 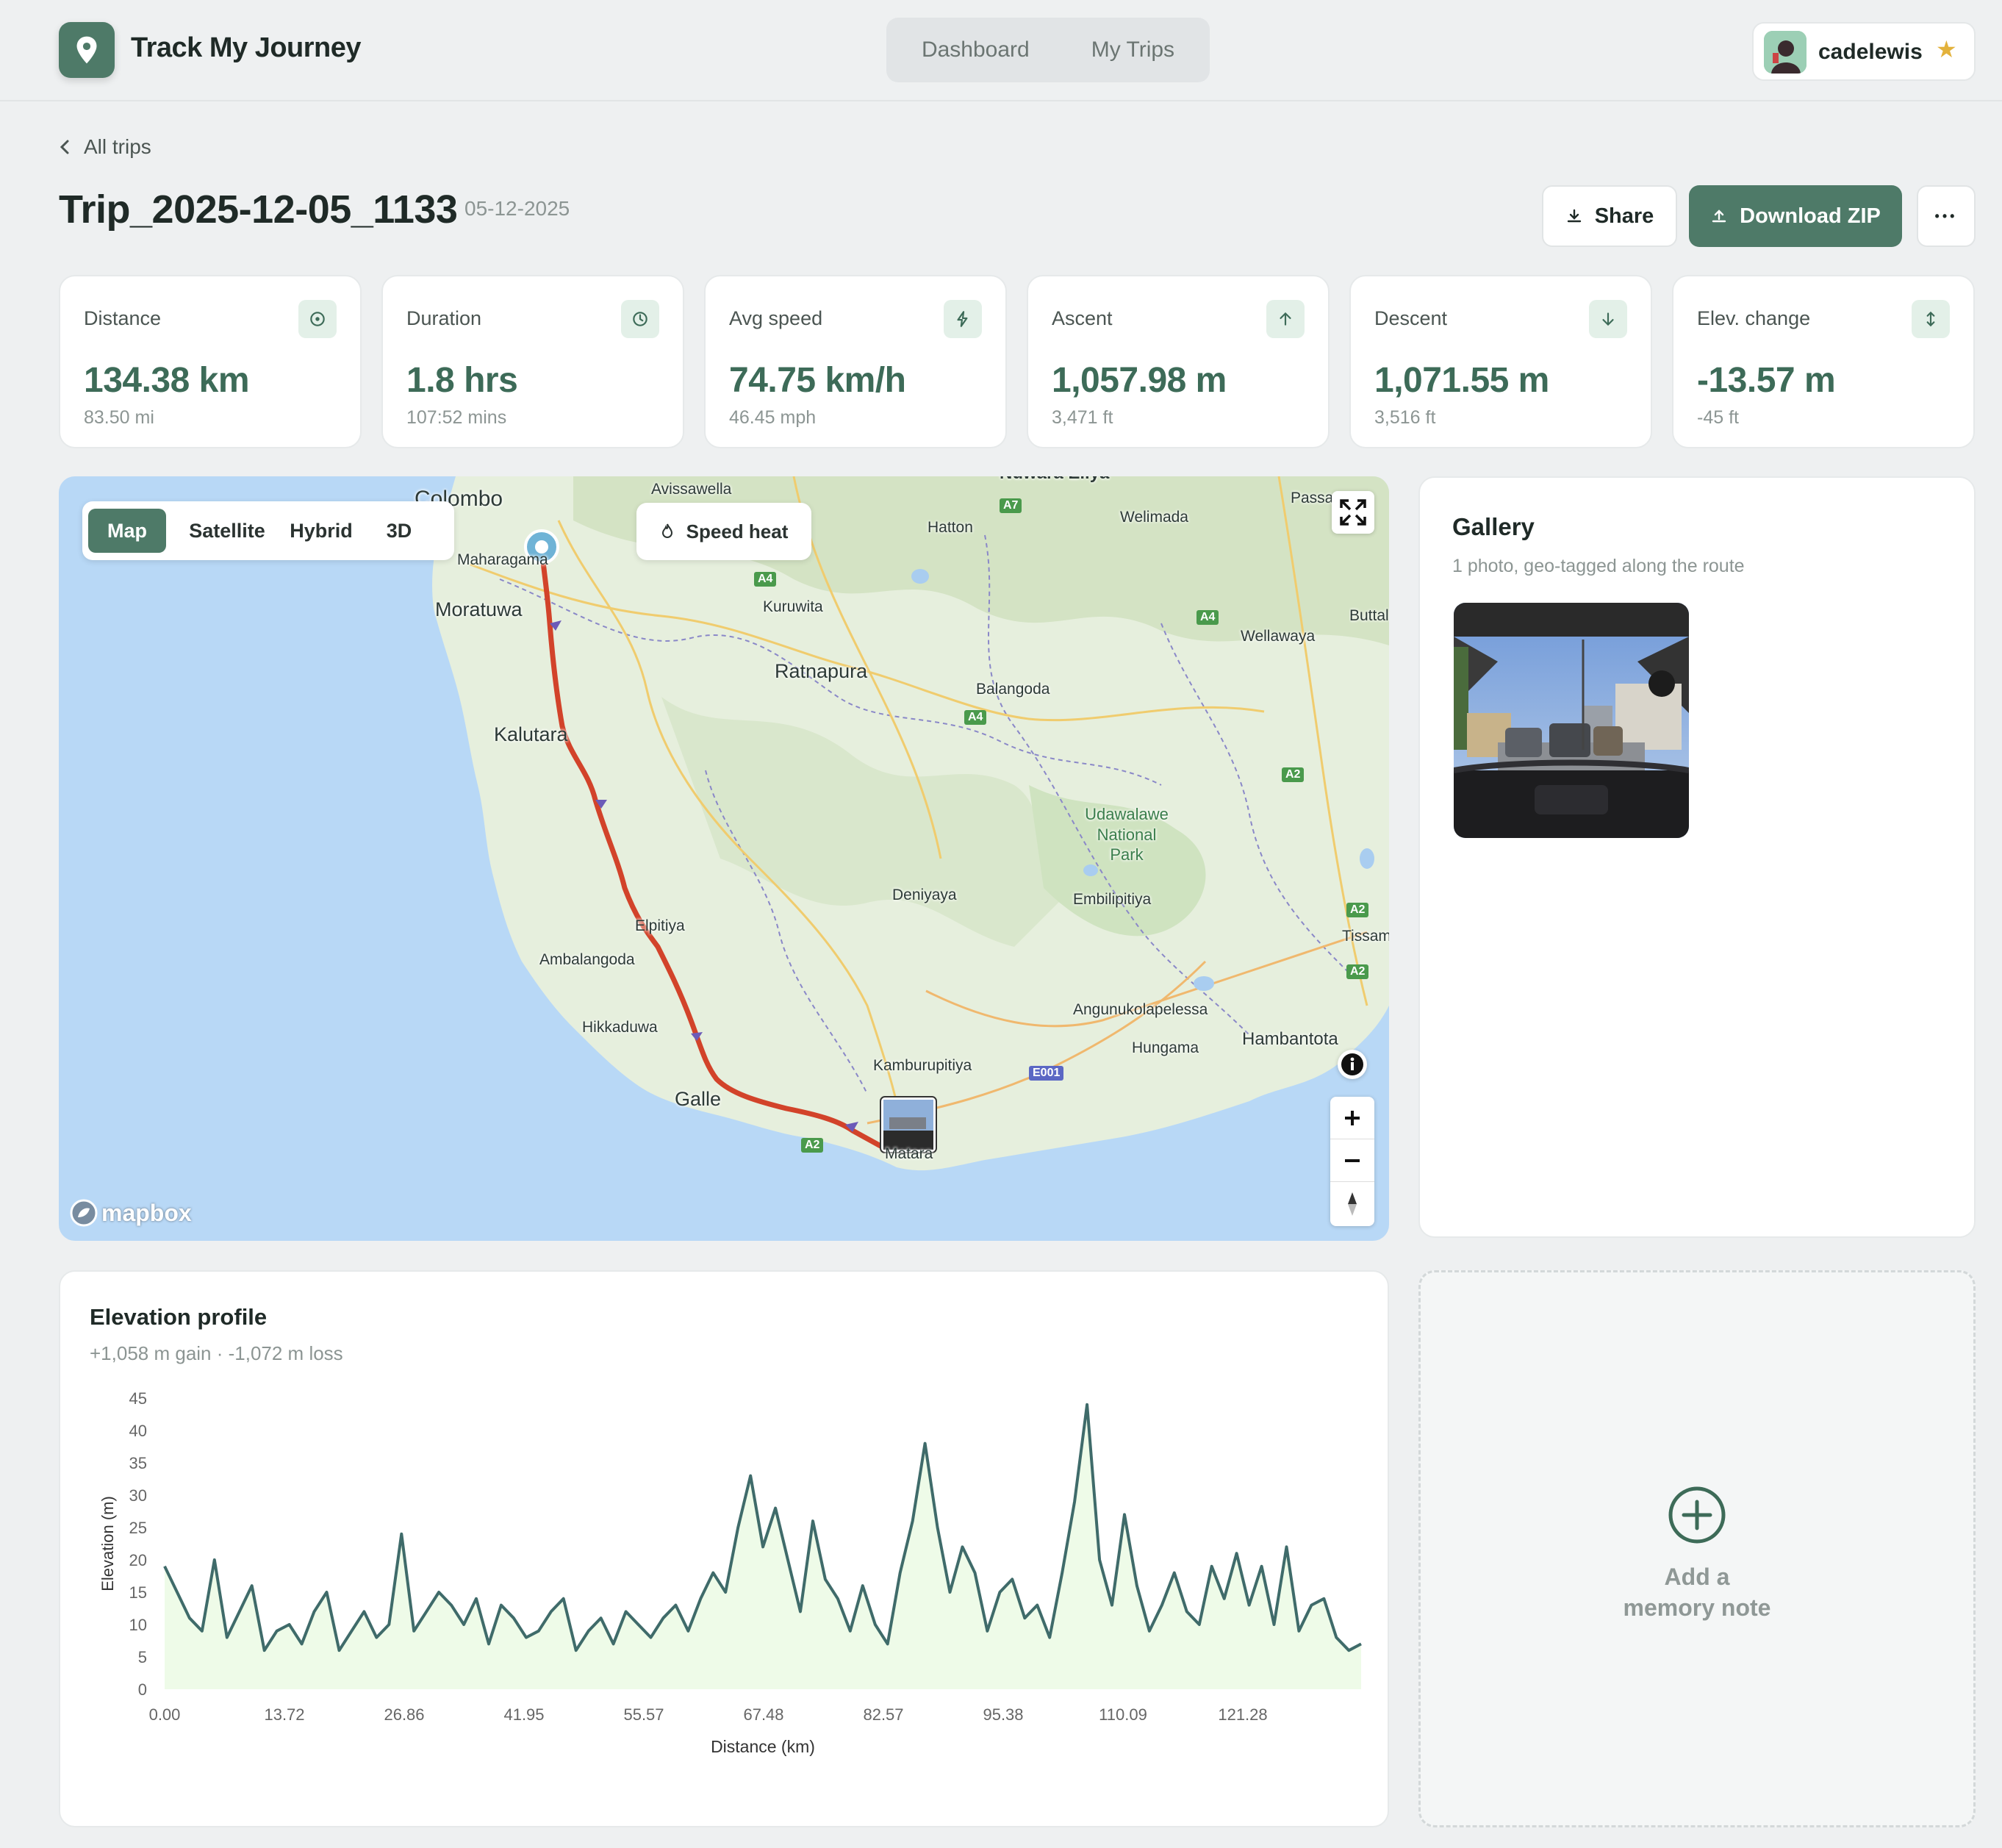 What do you see at coordinates (167, 381) in the screenshot?
I see `stat-value: 134.38 km` at bounding box center [167, 381].